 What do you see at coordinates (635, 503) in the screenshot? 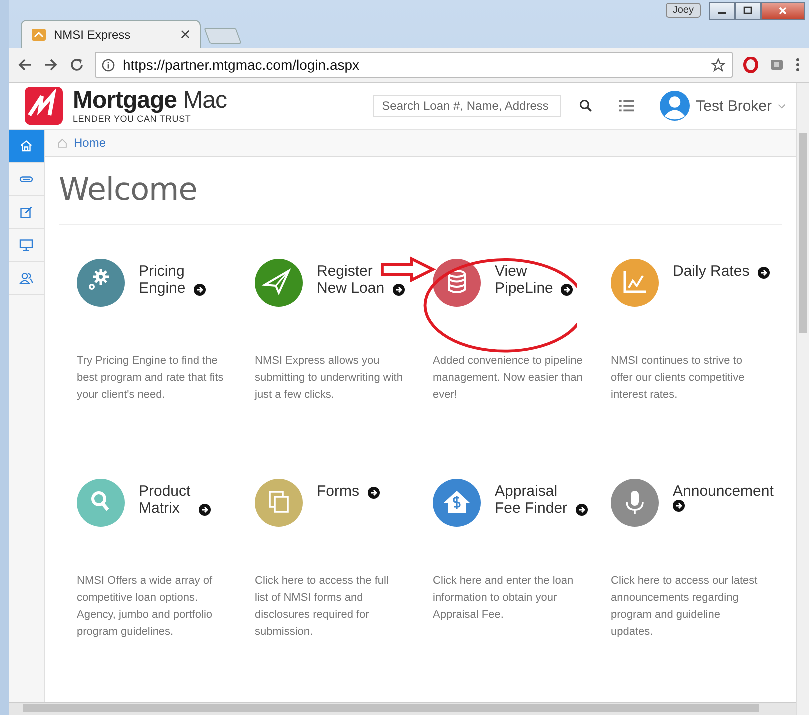
I see `microphone-icon` at bounding box center [635, 503].